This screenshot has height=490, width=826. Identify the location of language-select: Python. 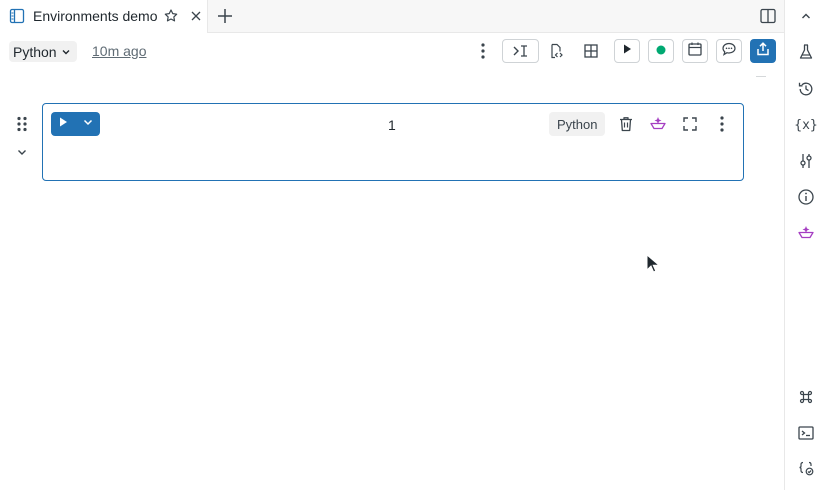
(43, 51).